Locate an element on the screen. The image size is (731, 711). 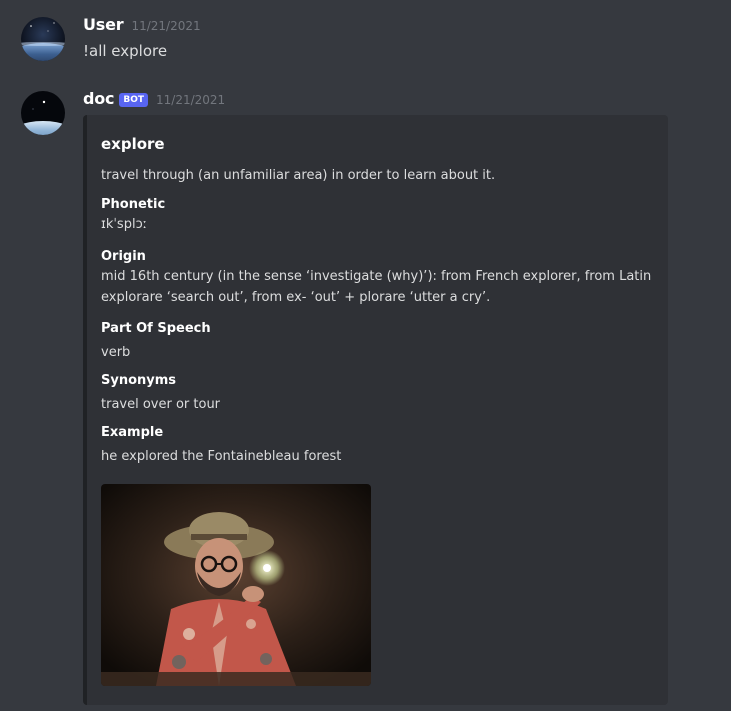
username: doc is located at coordinates (99, 98).